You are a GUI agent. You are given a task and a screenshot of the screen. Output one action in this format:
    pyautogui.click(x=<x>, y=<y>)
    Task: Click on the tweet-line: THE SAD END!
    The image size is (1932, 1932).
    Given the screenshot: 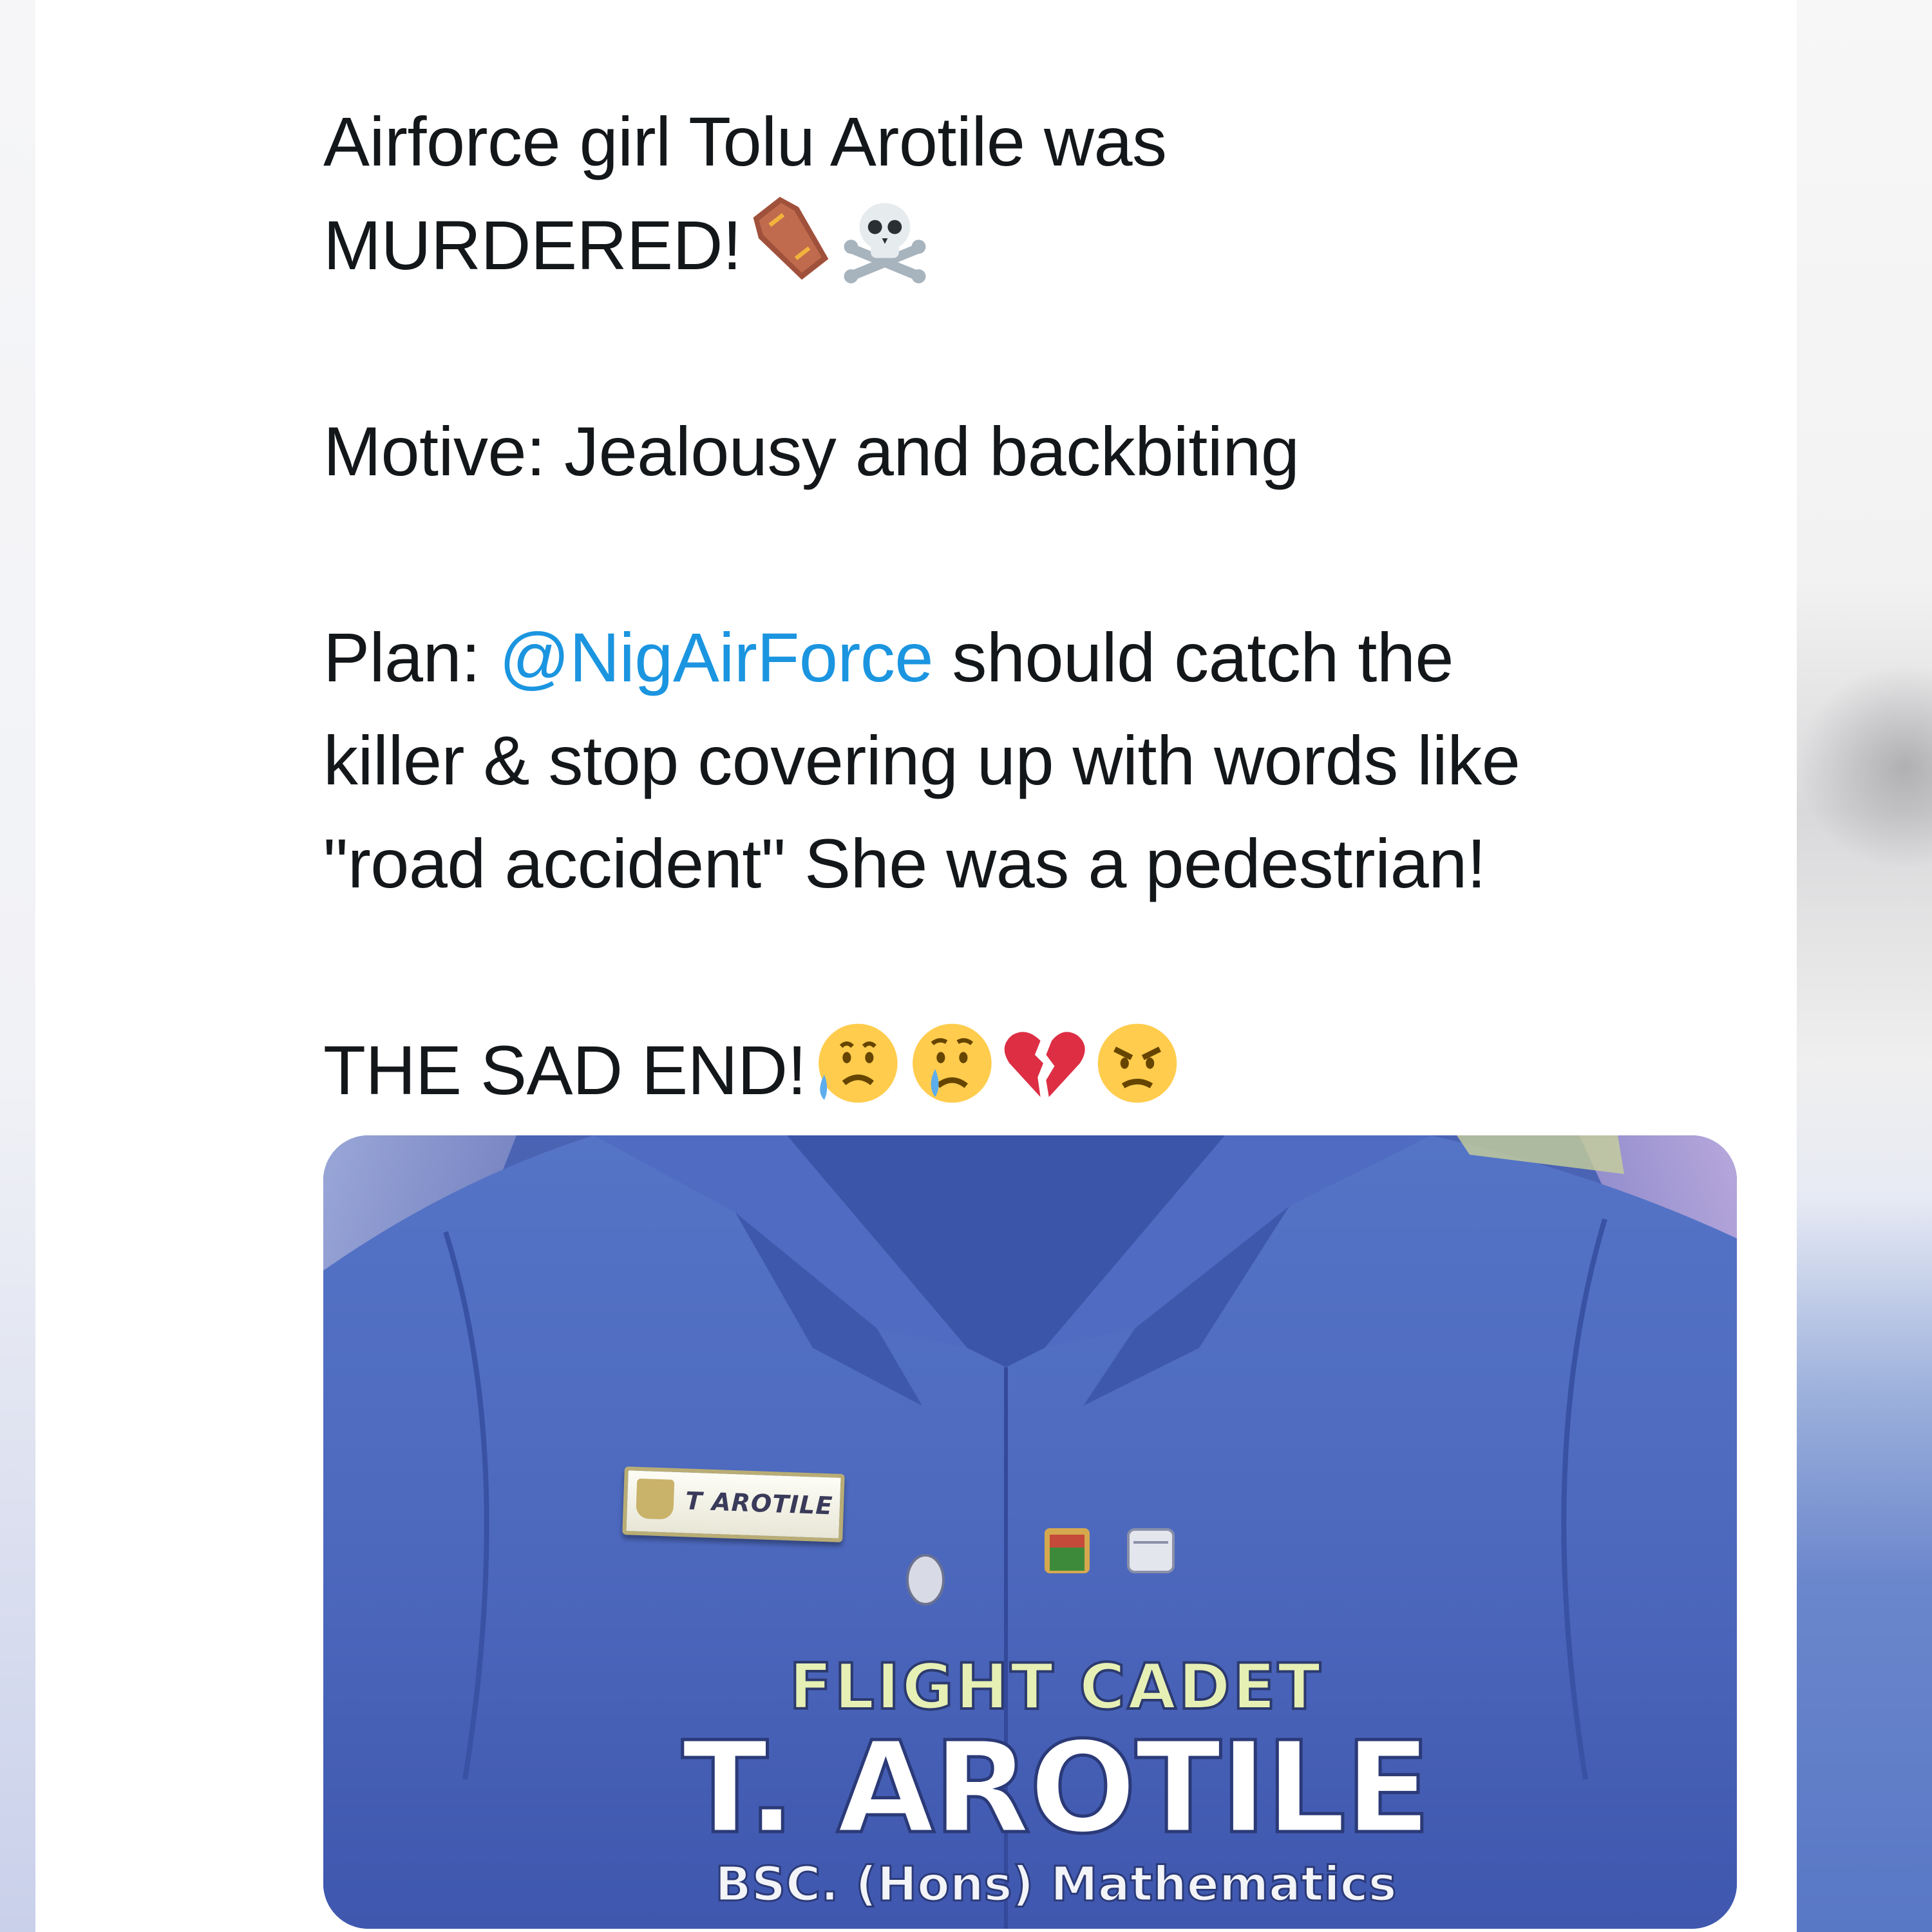 What is the action you would take?
    pyautogui.click(x=1044, y=1070)
    